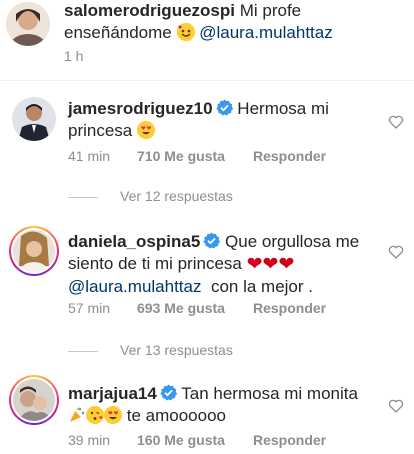  I want to click on likes-count: 160 Me gusta, so click(181, 440).